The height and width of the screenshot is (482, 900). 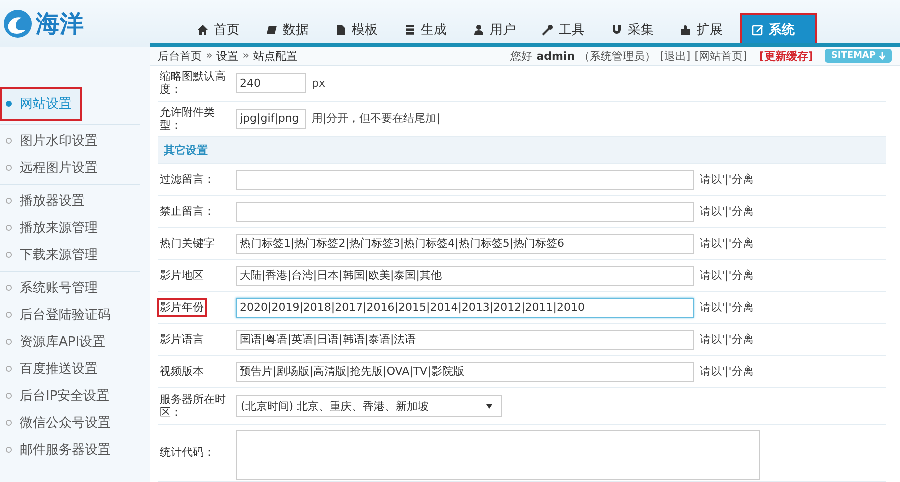 What do you see at coordinates (70, 422) in the screenshot?
I see `sidebar-item: 微信公众号设置` at bounding box center [70, 422].